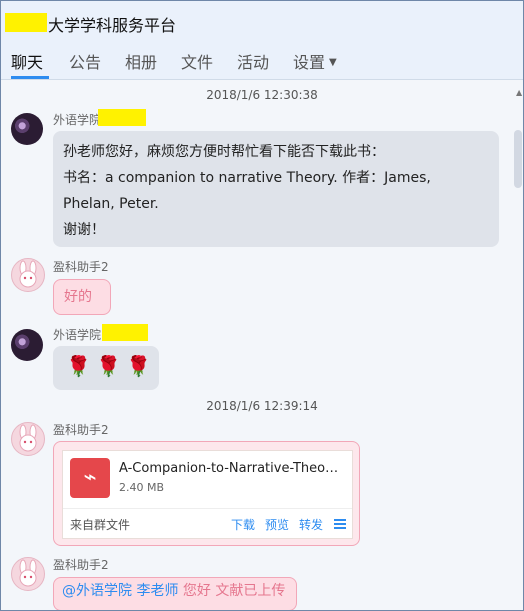  I want to click on chevron-down-icon: ▼, so click(333, 62).